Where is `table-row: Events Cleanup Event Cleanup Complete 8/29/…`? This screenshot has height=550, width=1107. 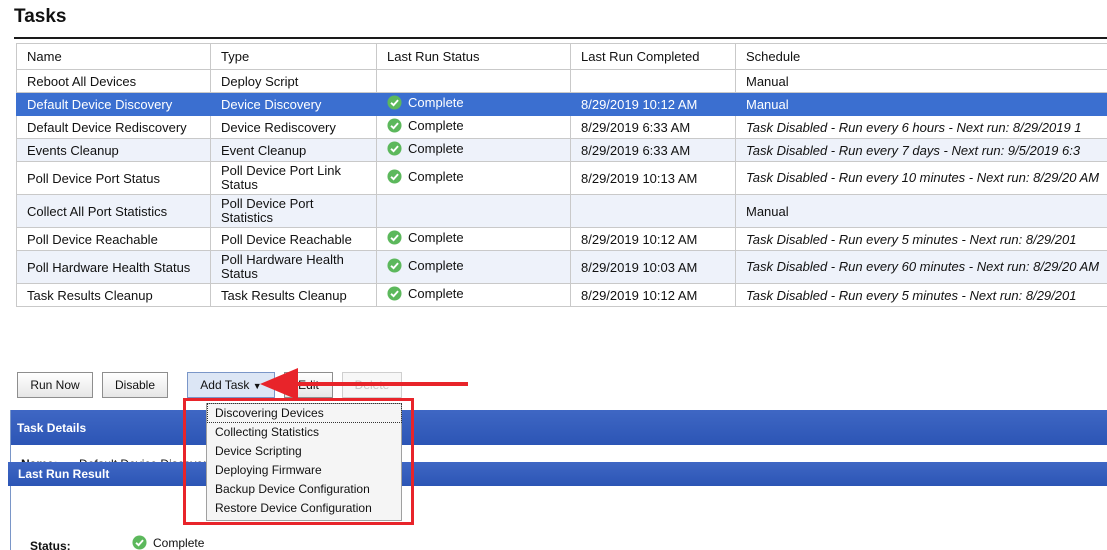 table-row: Events Cleanup Event Cleanup Complete 8/29/… is located at coordinates (561, 150).